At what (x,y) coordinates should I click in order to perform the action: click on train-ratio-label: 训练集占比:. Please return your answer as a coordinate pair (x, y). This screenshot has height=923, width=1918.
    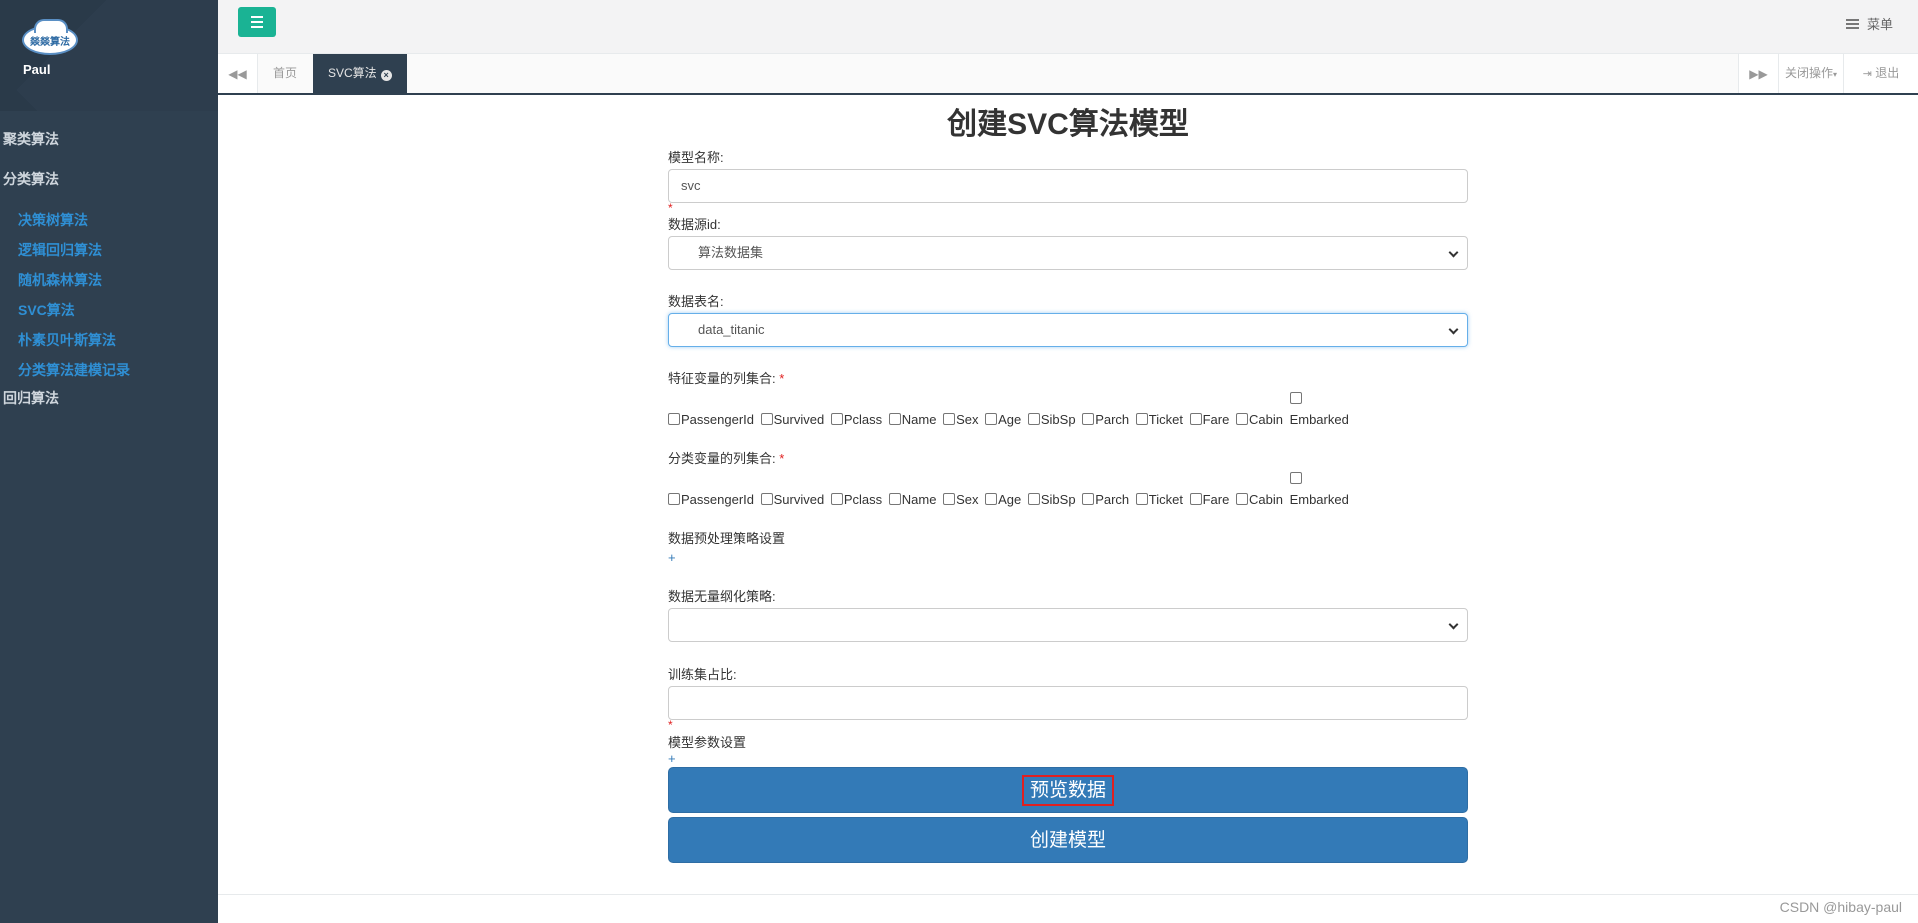
    Looking at the image, I should click on (702, 674).